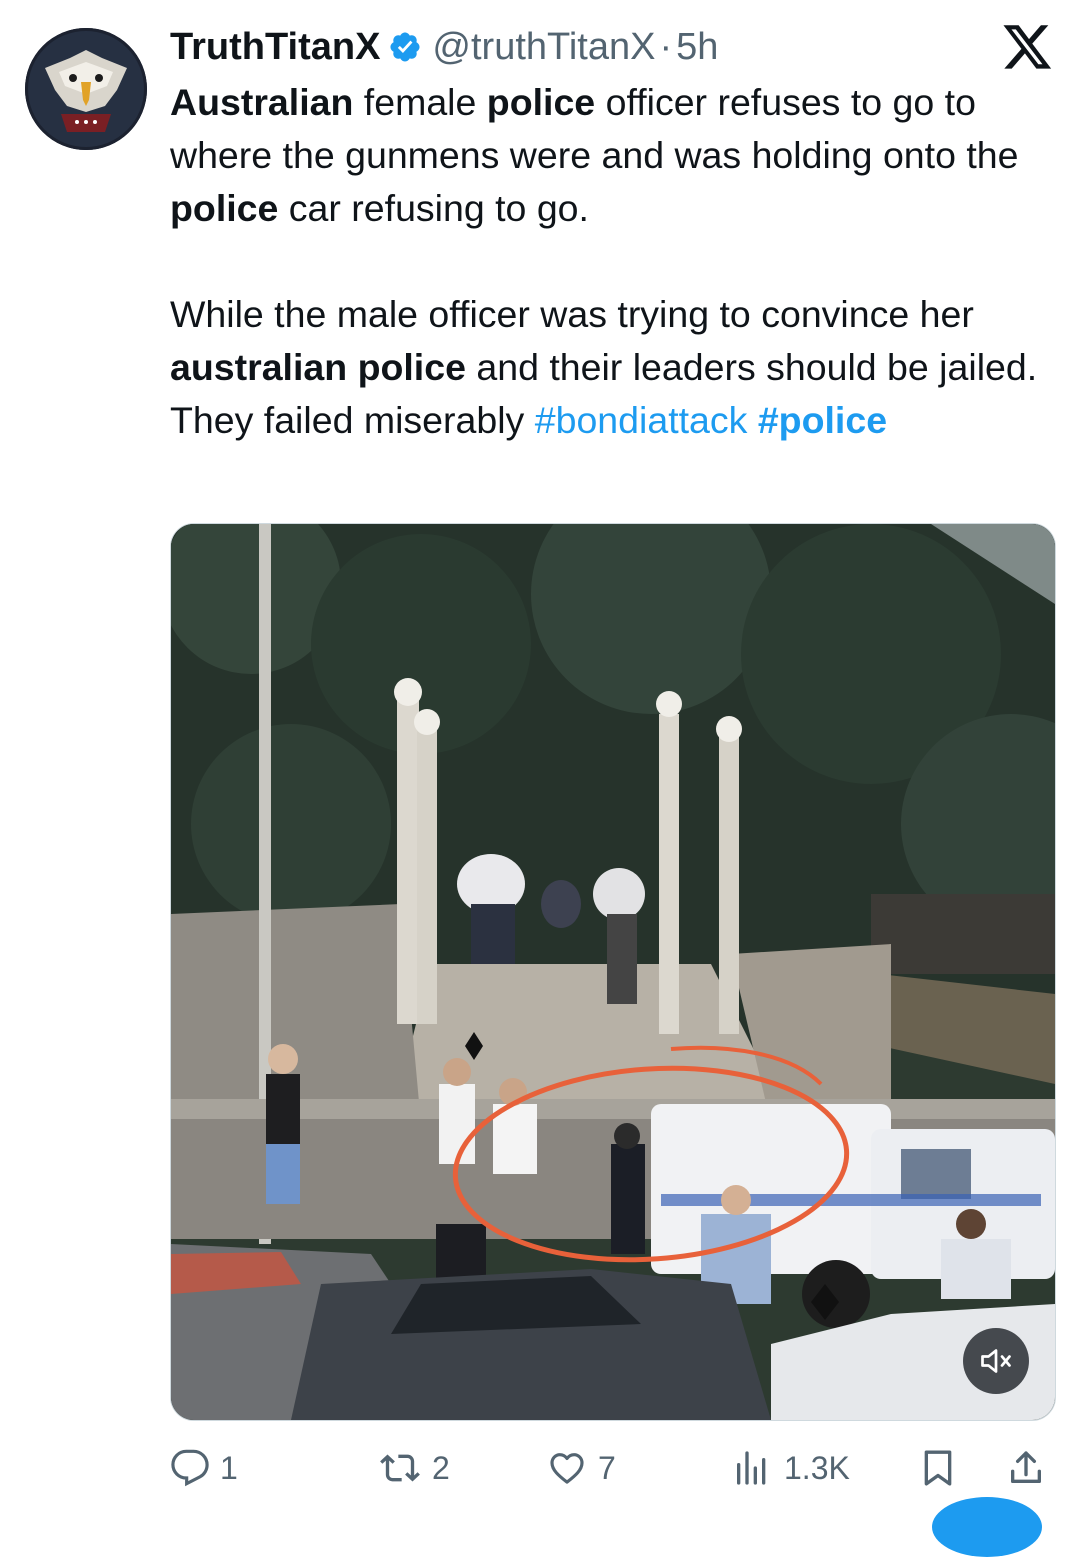  What do you see at coordinates (275, 47) in the screenshot?
I see `author-display-name: TruthTitanX` at bounding box center [275, 47].